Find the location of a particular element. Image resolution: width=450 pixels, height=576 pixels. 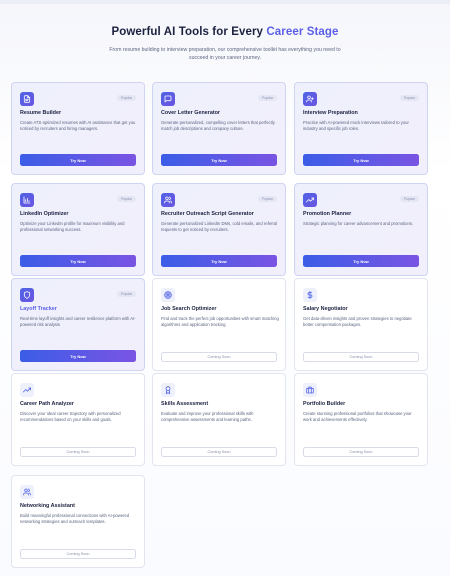

top-bar is located at coordinates (225, 2).